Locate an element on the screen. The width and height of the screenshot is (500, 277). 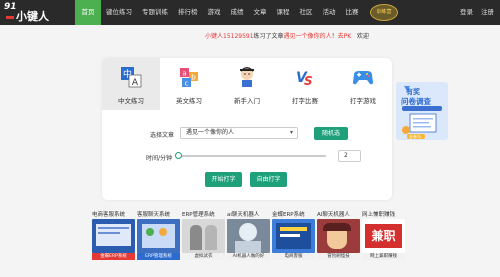
ad-card: 网上兼职赚钱 兼职 网上兼职赚钱 is located at coordinates (383, 236).